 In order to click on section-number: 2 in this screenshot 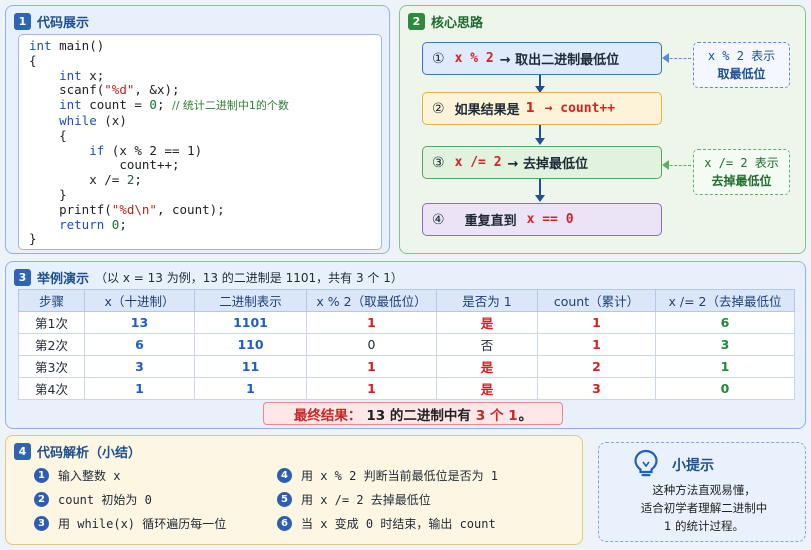, I will do `click(416, 21)`.